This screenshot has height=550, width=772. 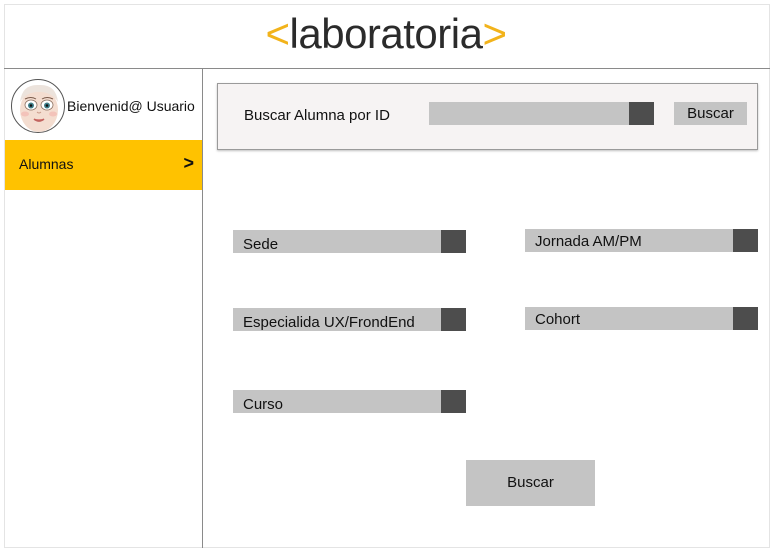 I want to click on sidebar-divider, so click(x=202, y=308).